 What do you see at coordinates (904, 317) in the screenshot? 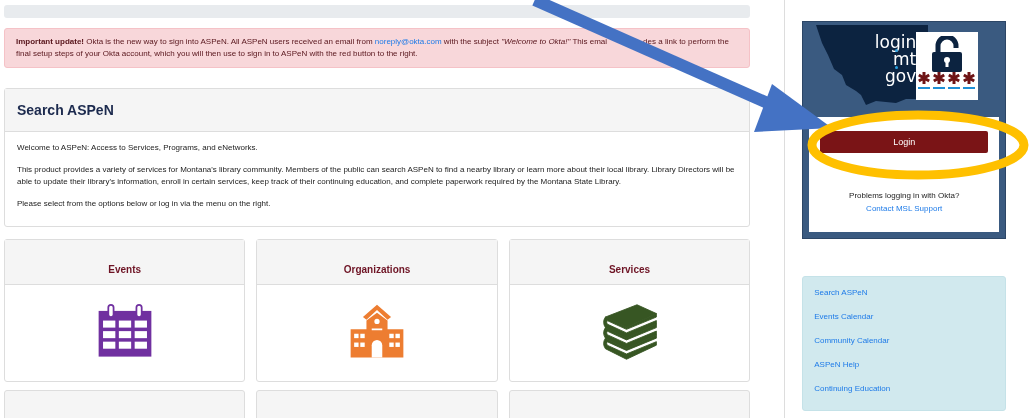
I see `nav-link: Events Calendar` at bounding box center [904, 317].